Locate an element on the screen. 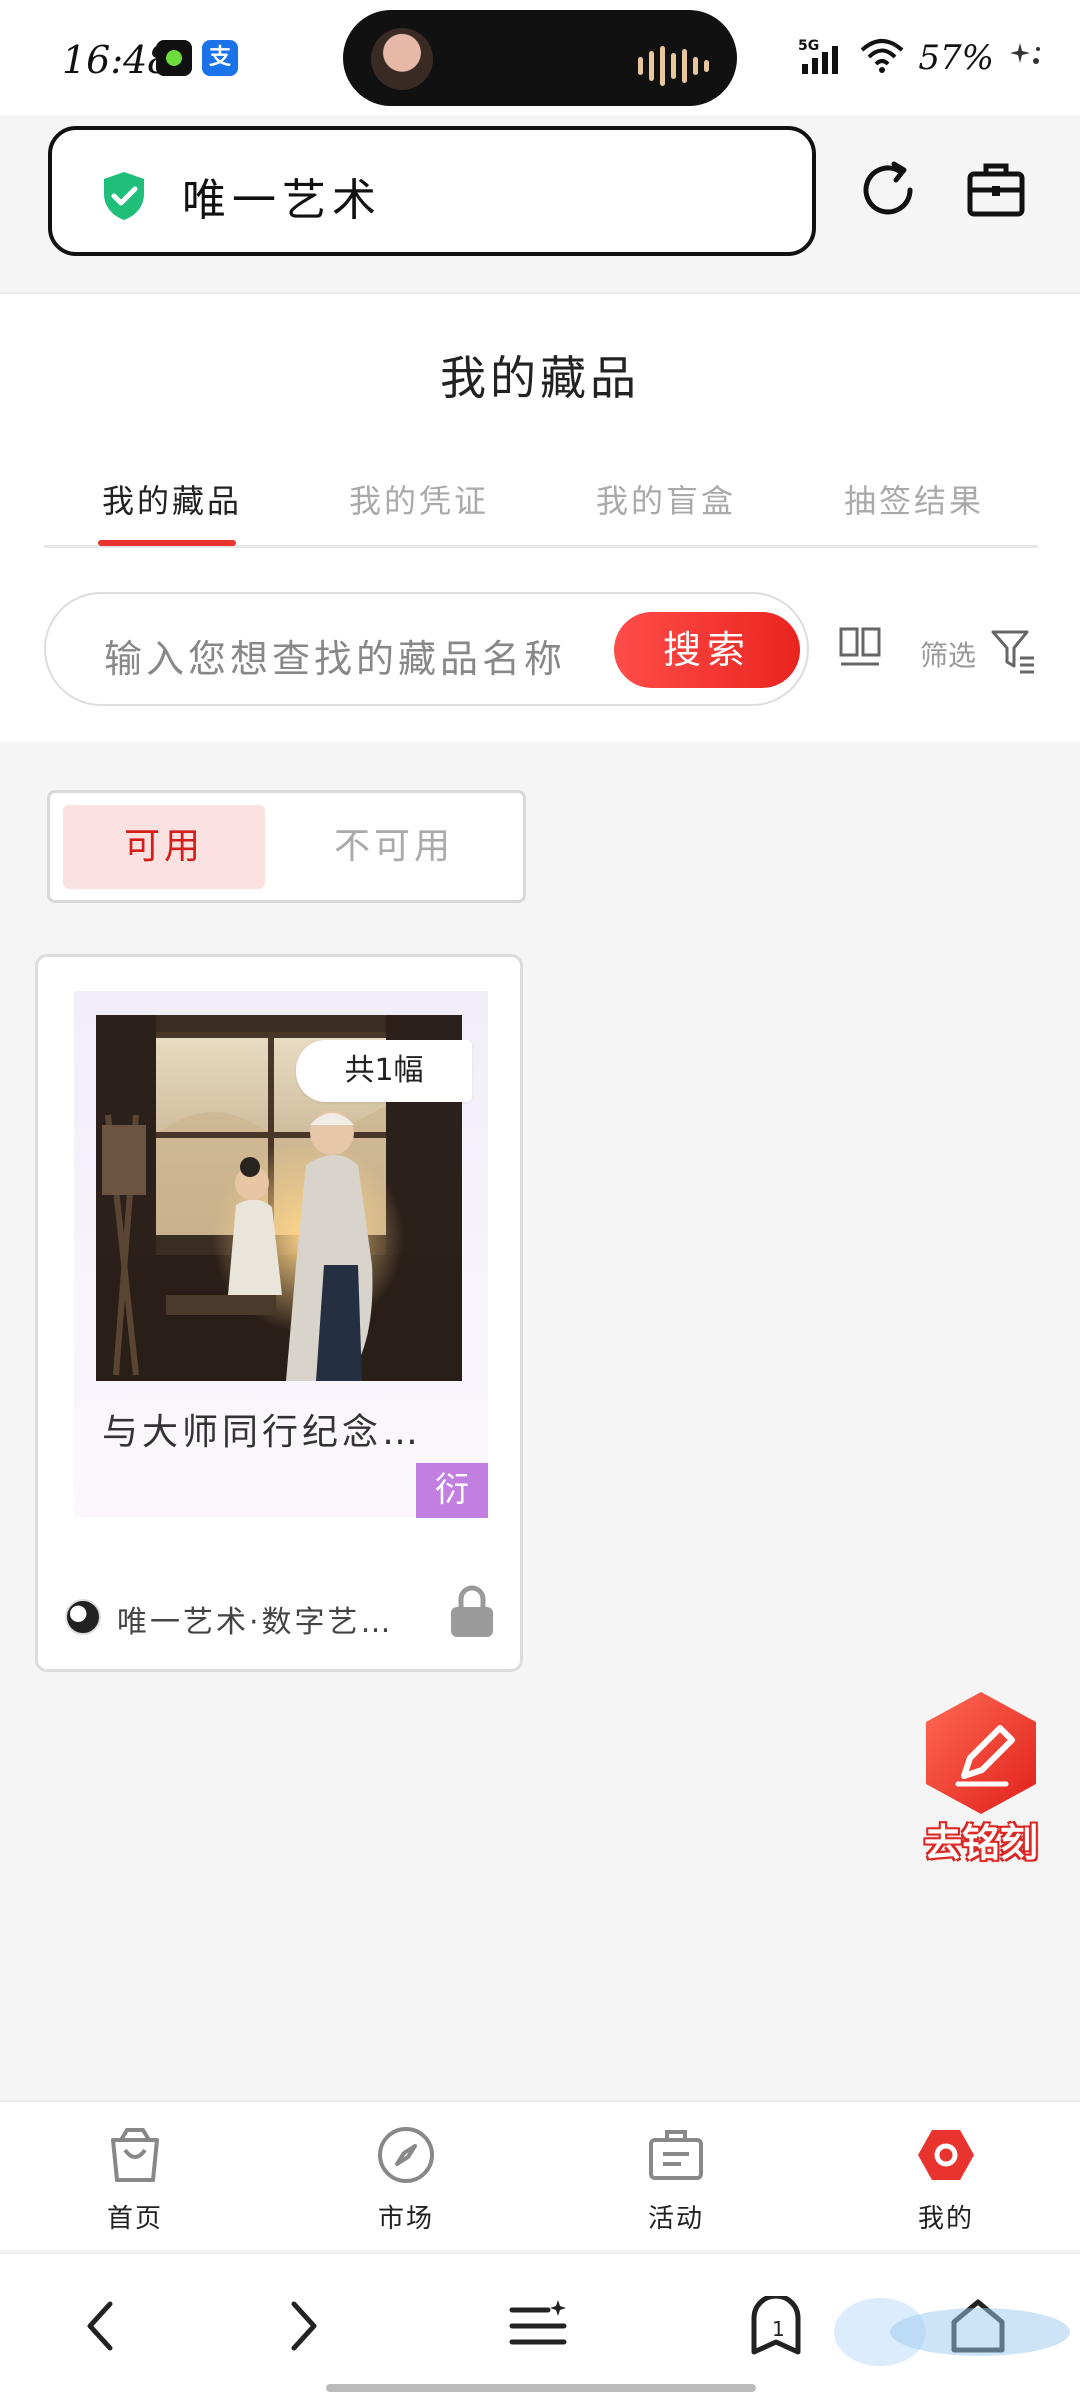  available-option: 可用 is located at coordinates (164, 847).